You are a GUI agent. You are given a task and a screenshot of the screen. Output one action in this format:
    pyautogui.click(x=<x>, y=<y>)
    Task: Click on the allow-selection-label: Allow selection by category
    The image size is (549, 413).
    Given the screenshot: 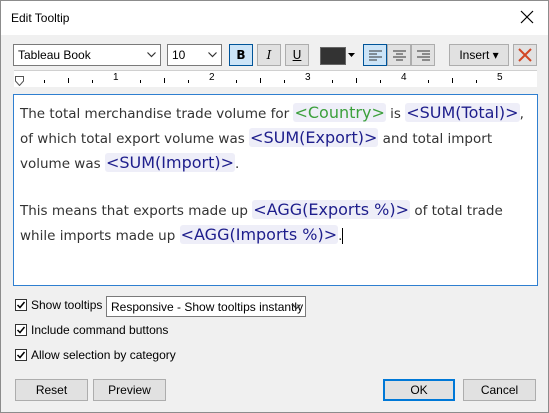 What is the action you would take?
    pyautogui.click(x=103, y=355)
    